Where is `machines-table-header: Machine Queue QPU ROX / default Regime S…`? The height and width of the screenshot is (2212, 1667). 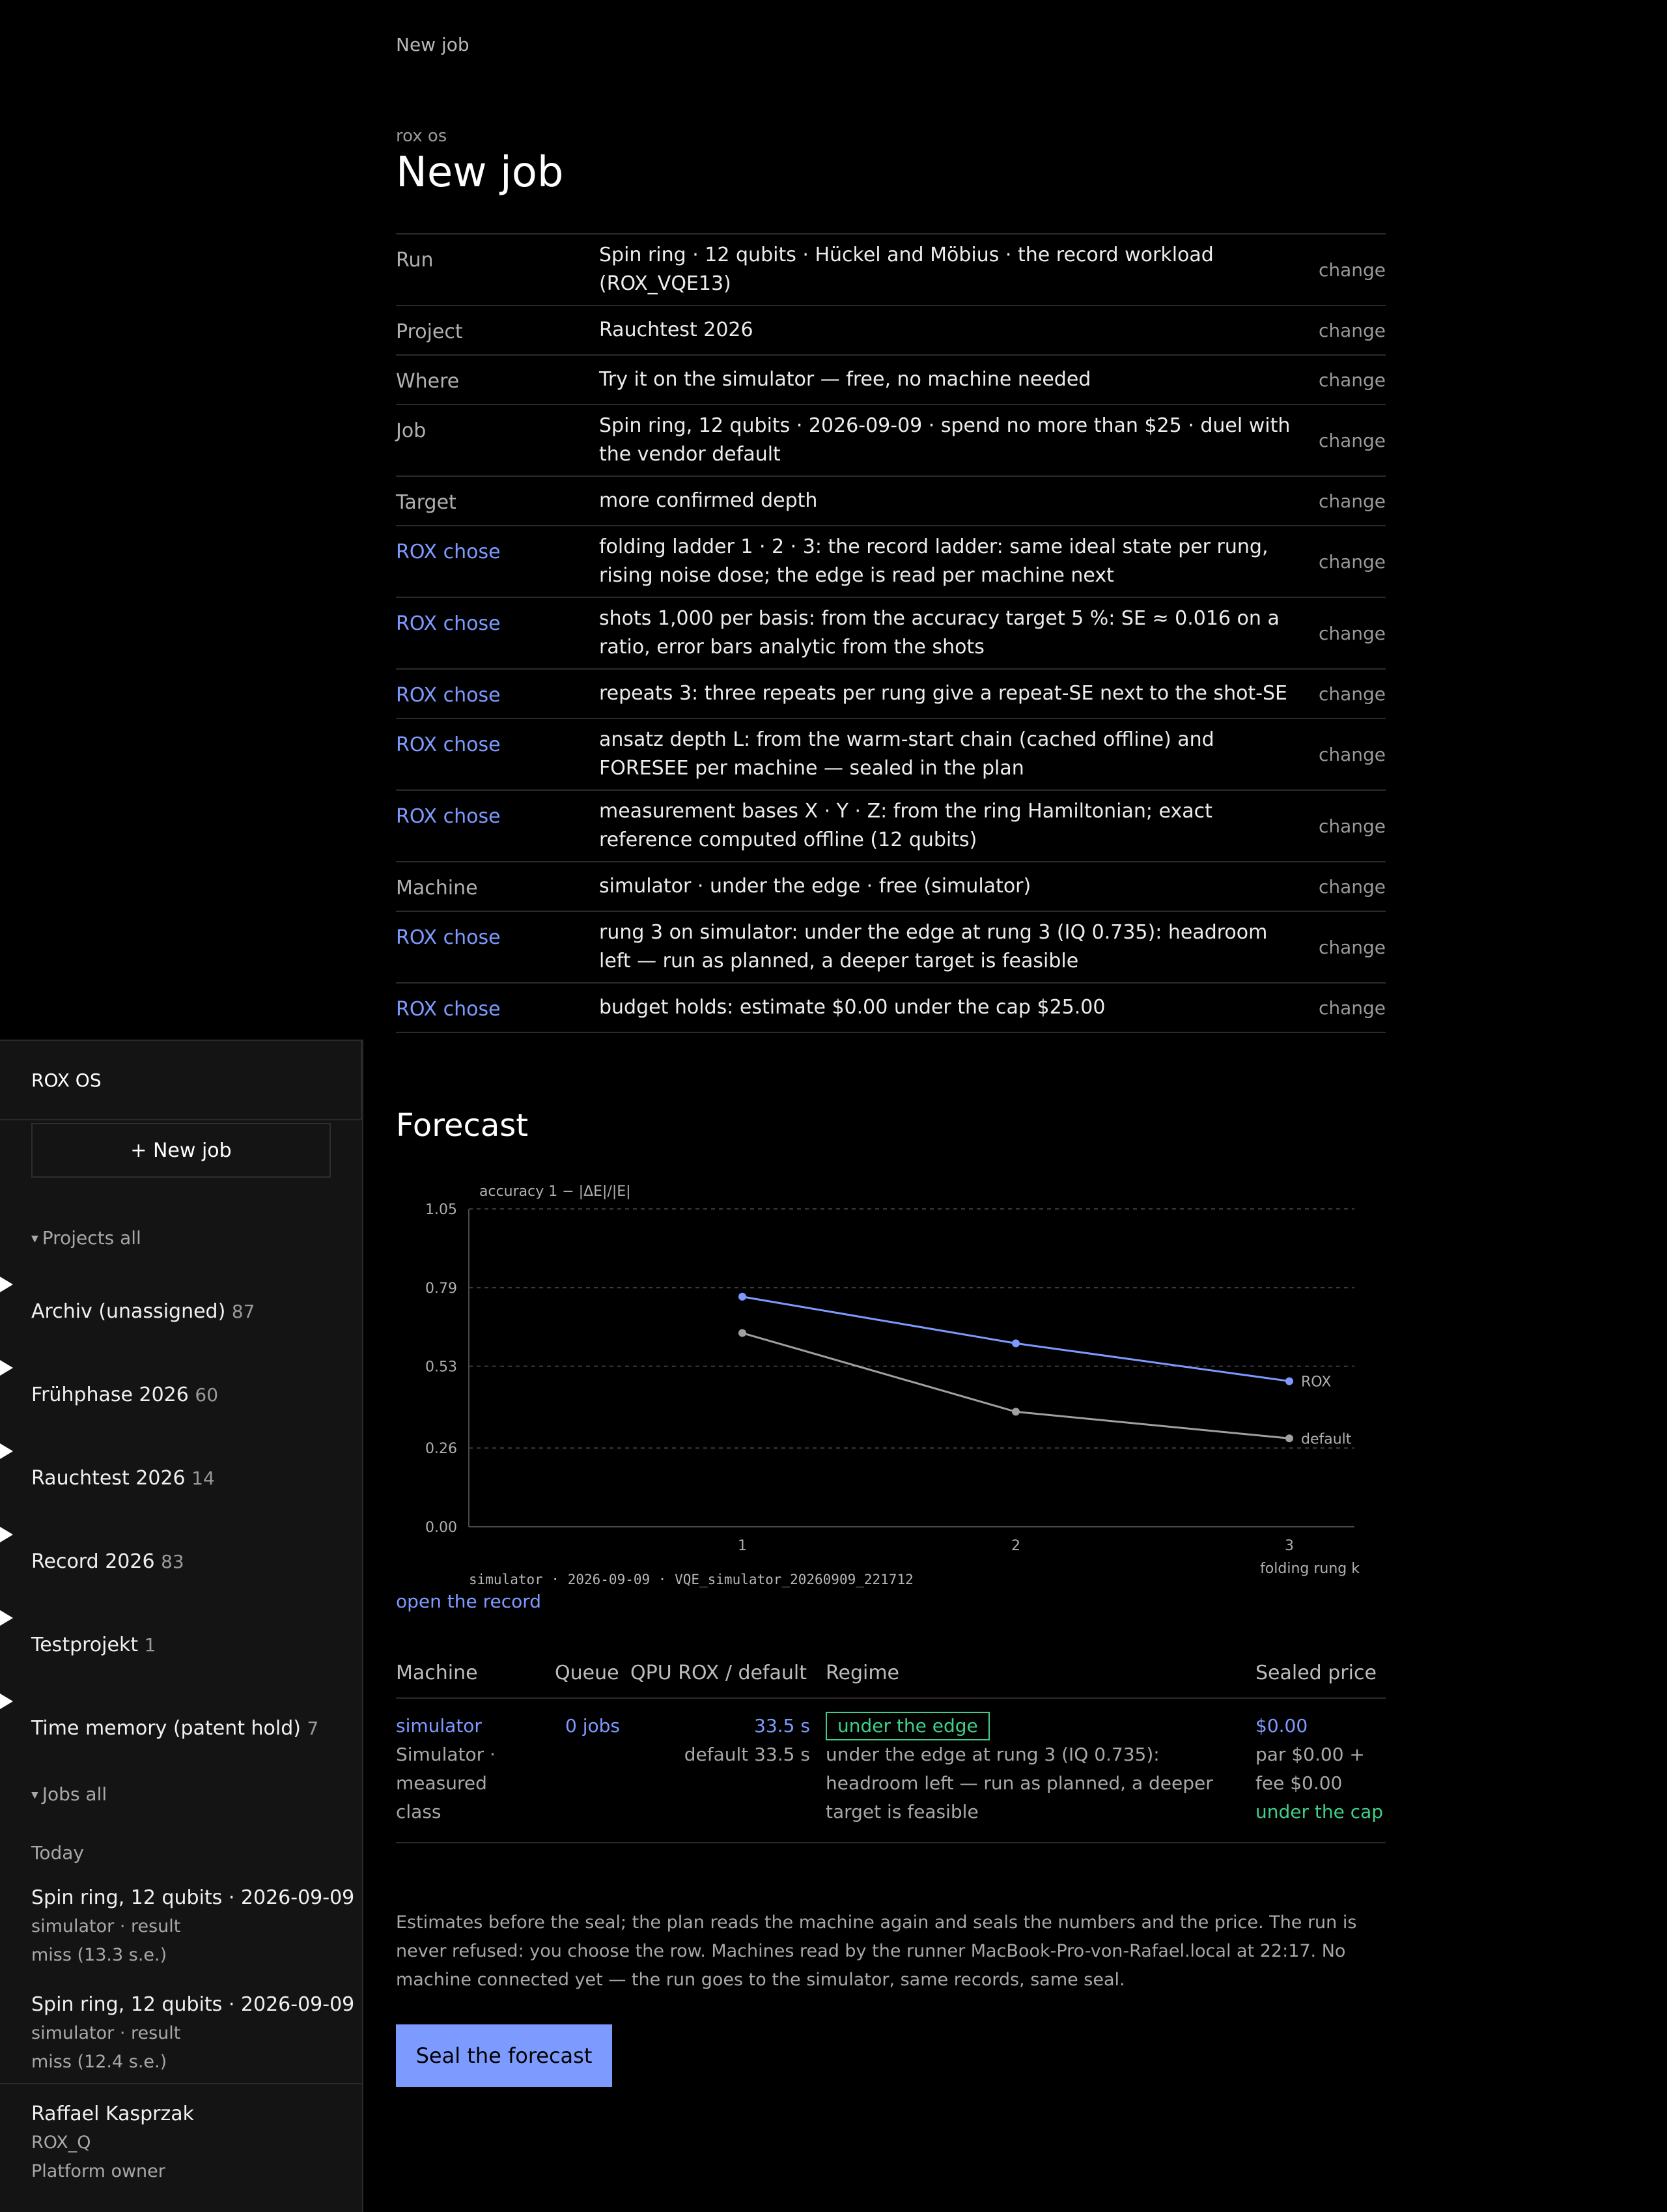 machines-table-header: Machine Queue QPU ROX / default Regime S… is located at coordinates (891, 1673).